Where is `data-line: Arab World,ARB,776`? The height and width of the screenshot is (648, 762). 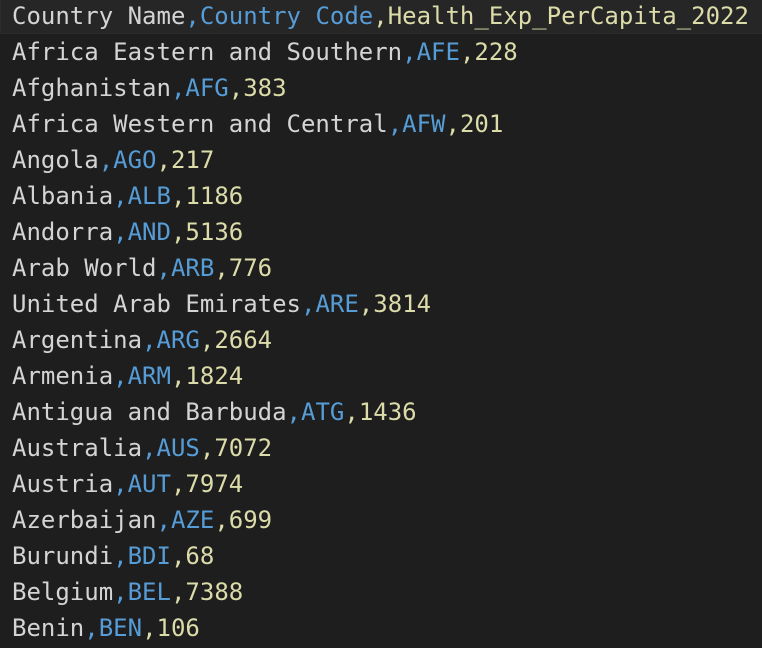 data-line: Arab World,ARB,776 is located at coordinates (142, 268).